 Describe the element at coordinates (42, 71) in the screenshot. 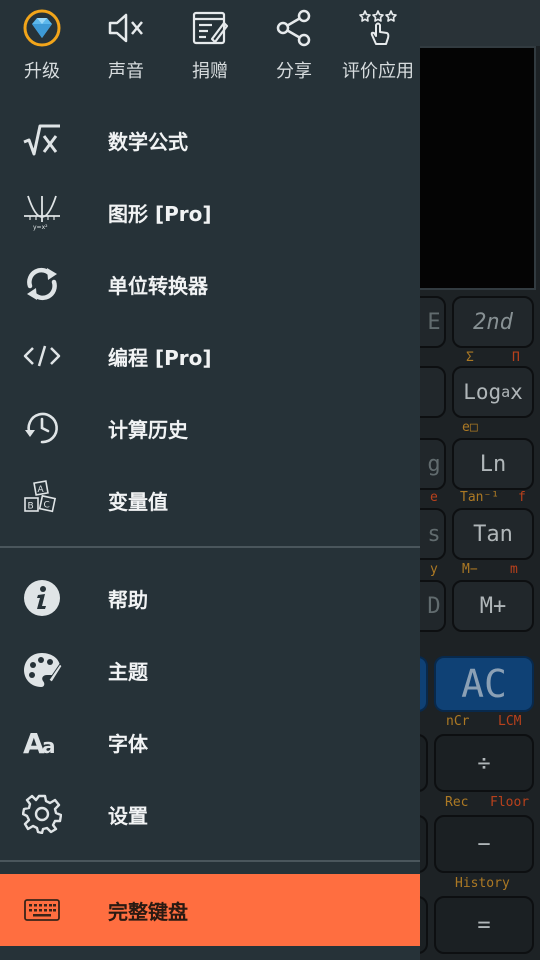

I see `upgrade-label: 升级` at that location.